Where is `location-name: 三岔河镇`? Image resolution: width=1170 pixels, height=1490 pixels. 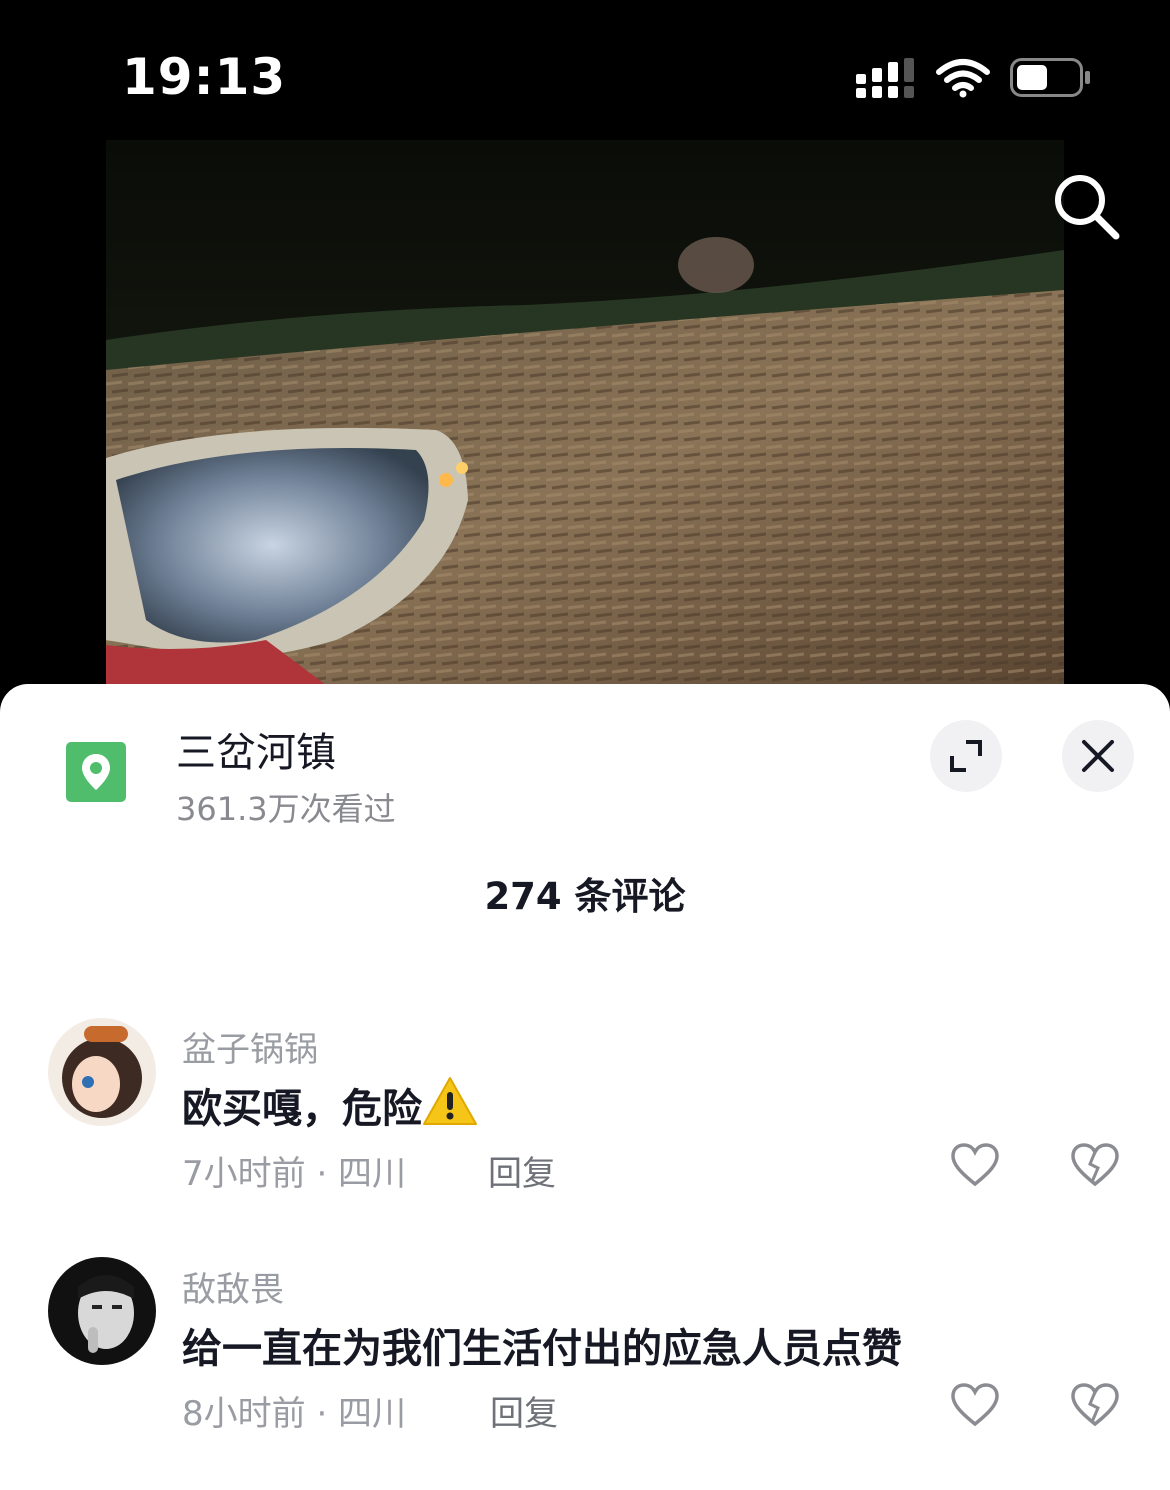 location-name: 三岔河镇 is located at coordinates (256, 749).